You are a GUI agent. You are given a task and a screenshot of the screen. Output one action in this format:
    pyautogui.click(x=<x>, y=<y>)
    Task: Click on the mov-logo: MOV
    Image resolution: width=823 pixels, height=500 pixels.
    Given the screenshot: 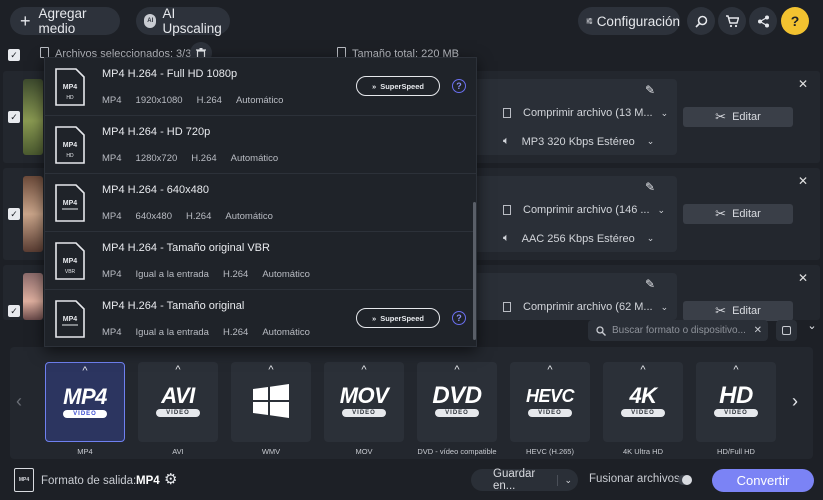 What is the action you would take?
    pyautogui.click(x=364, y=395)
    